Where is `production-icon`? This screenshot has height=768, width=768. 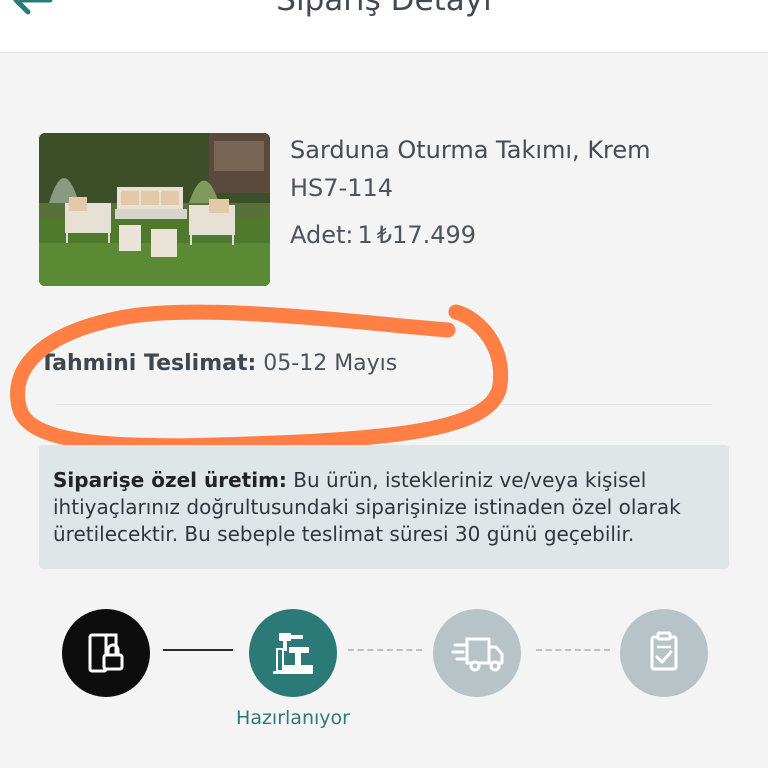 production-icon is located at coordinates (293, 653).